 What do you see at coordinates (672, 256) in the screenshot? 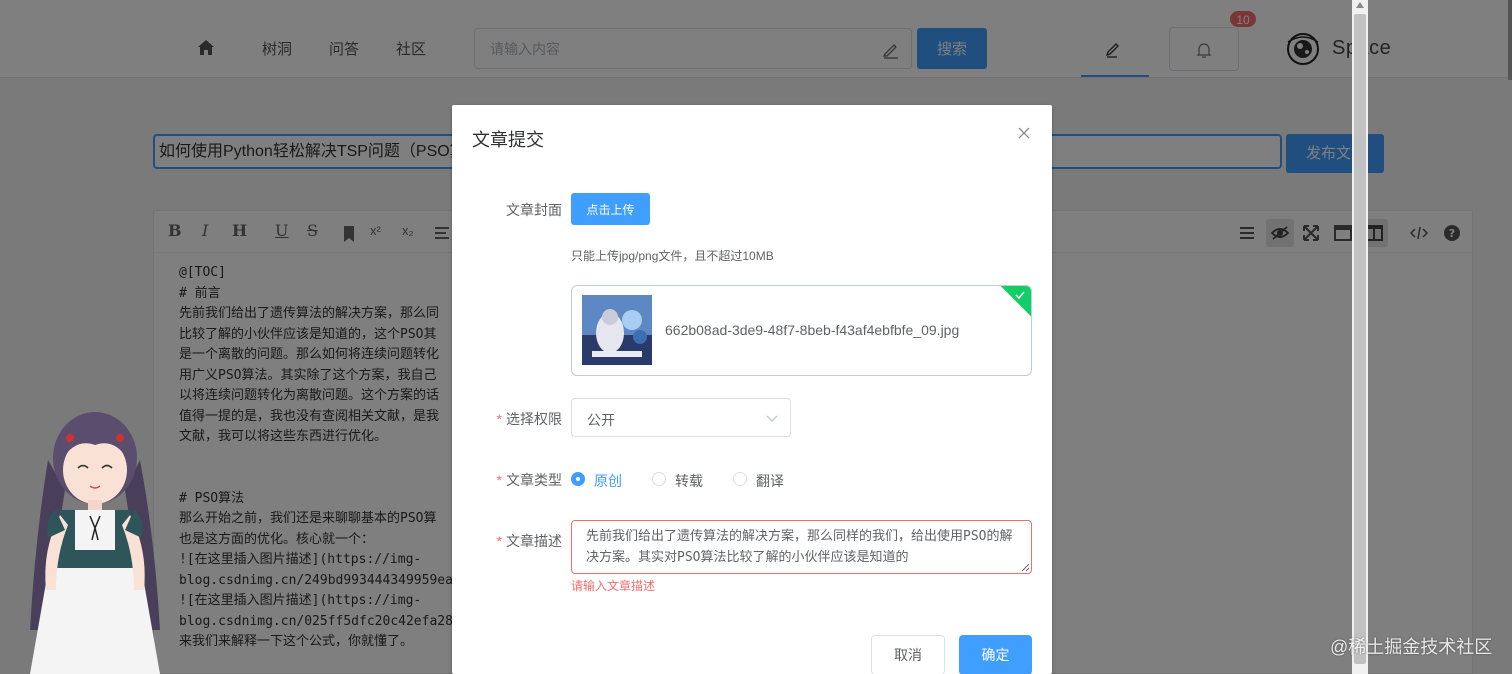
I see `upload-tip: 只能上传jpg/png文件，且不超过10MB` at bounding box center [672, 256].